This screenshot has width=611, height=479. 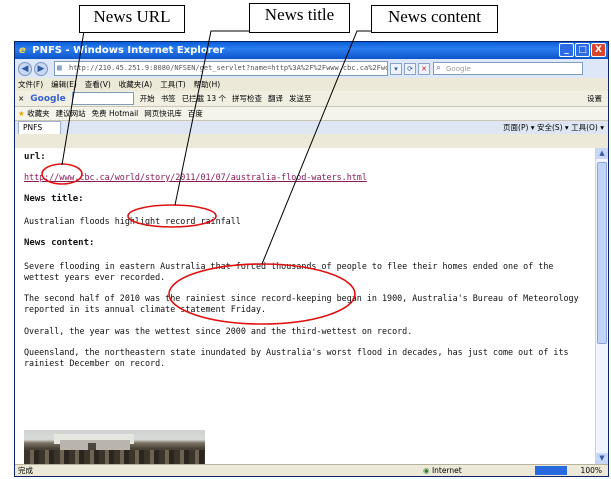 I want to click on fav-web-slices: 网页快讯库, so click(x=163, y=113).